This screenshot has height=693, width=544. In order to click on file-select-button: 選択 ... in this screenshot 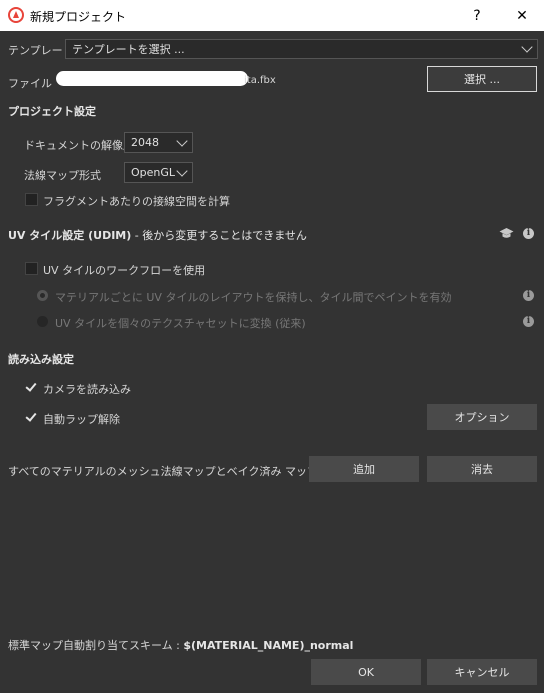, I will do `click(482, 79)`.